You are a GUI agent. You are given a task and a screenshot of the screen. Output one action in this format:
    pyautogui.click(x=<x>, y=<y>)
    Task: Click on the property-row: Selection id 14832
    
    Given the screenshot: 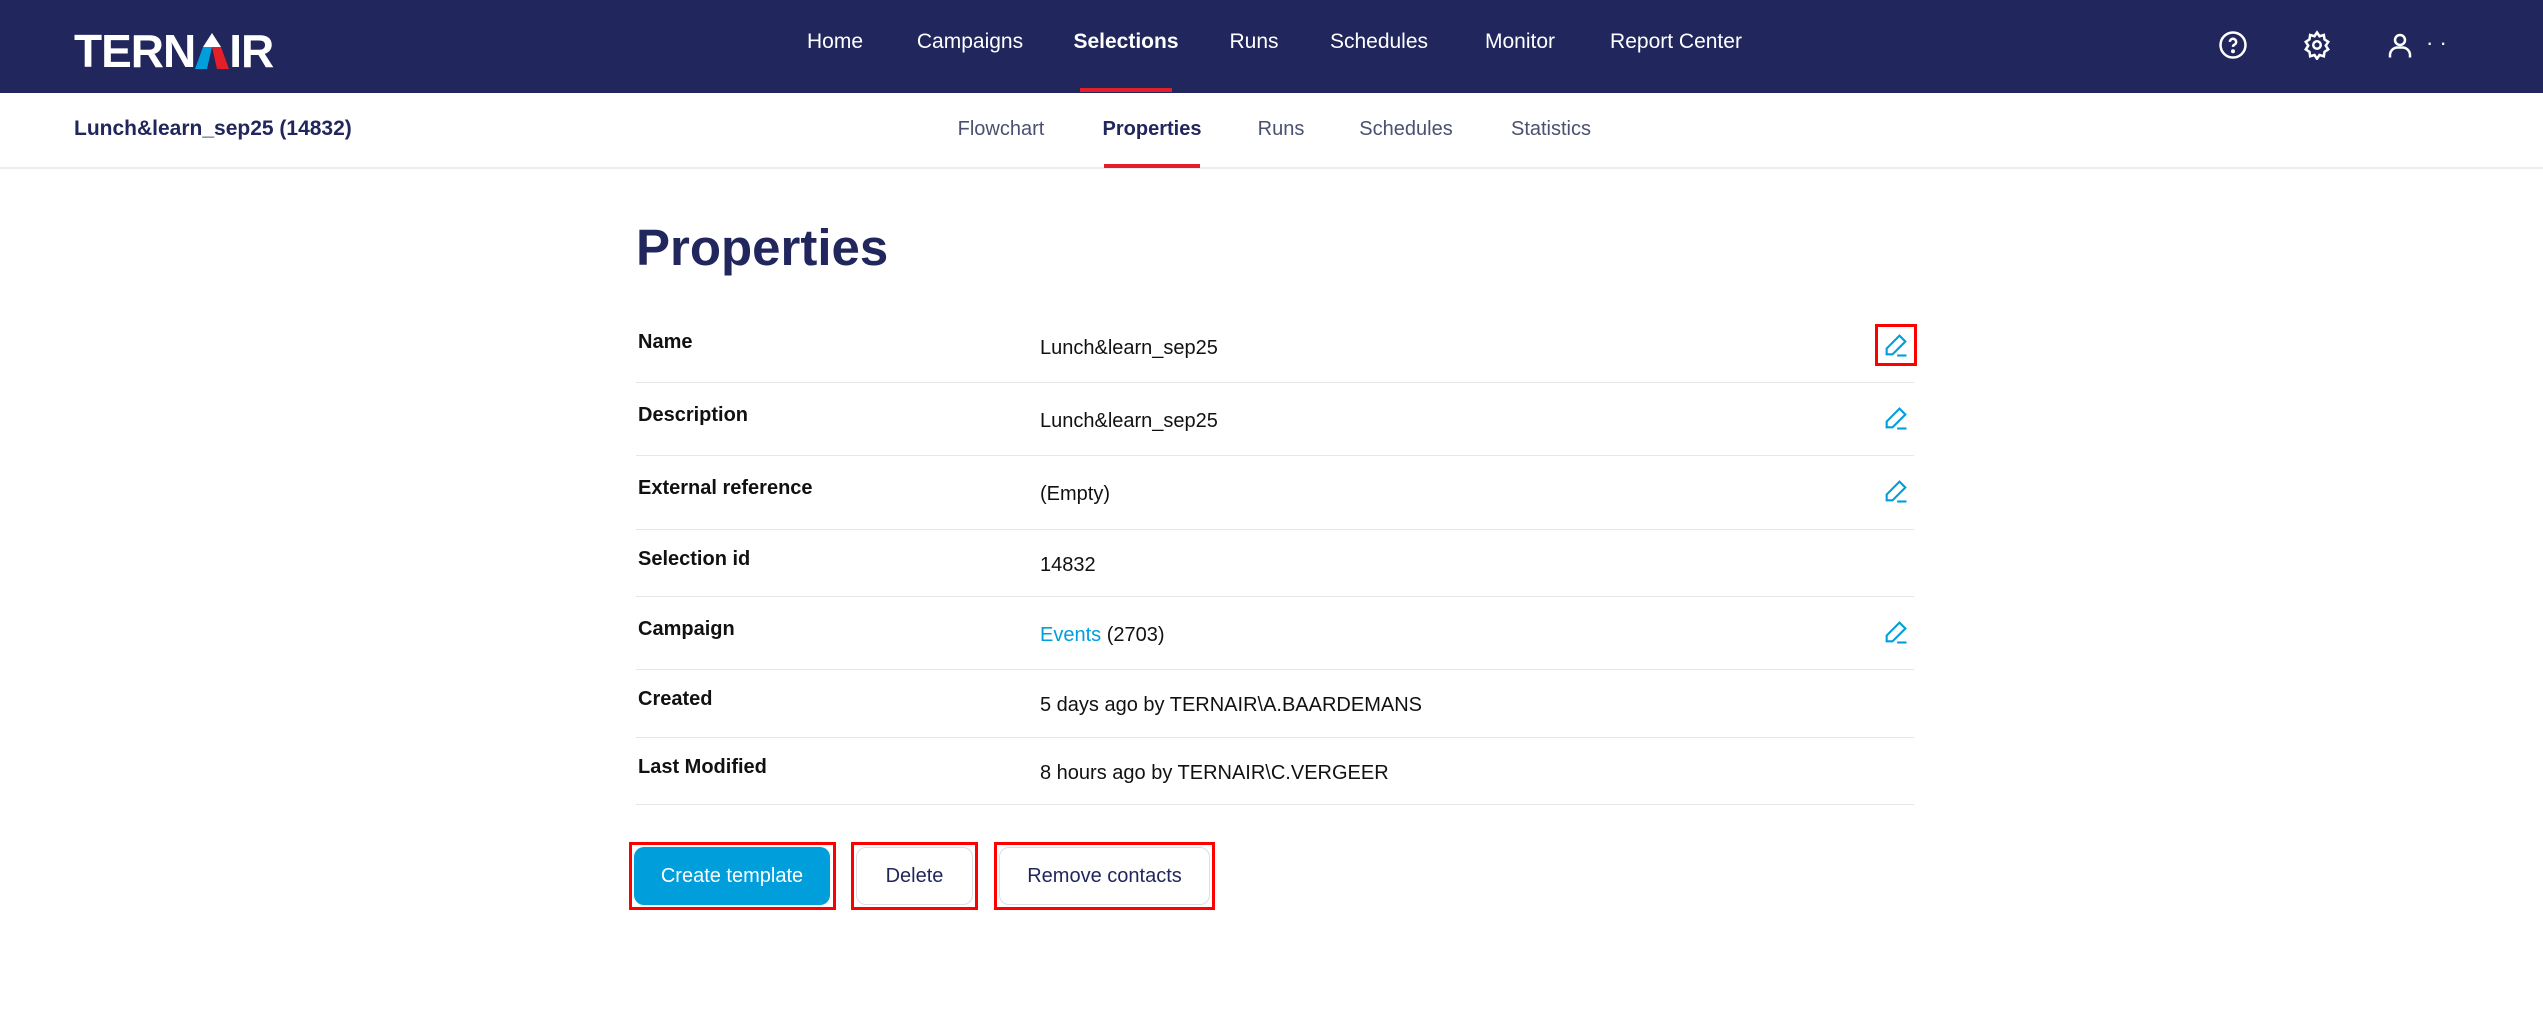 What is the action you would take?
    pyautogui.click(x=1275, y=563)
    